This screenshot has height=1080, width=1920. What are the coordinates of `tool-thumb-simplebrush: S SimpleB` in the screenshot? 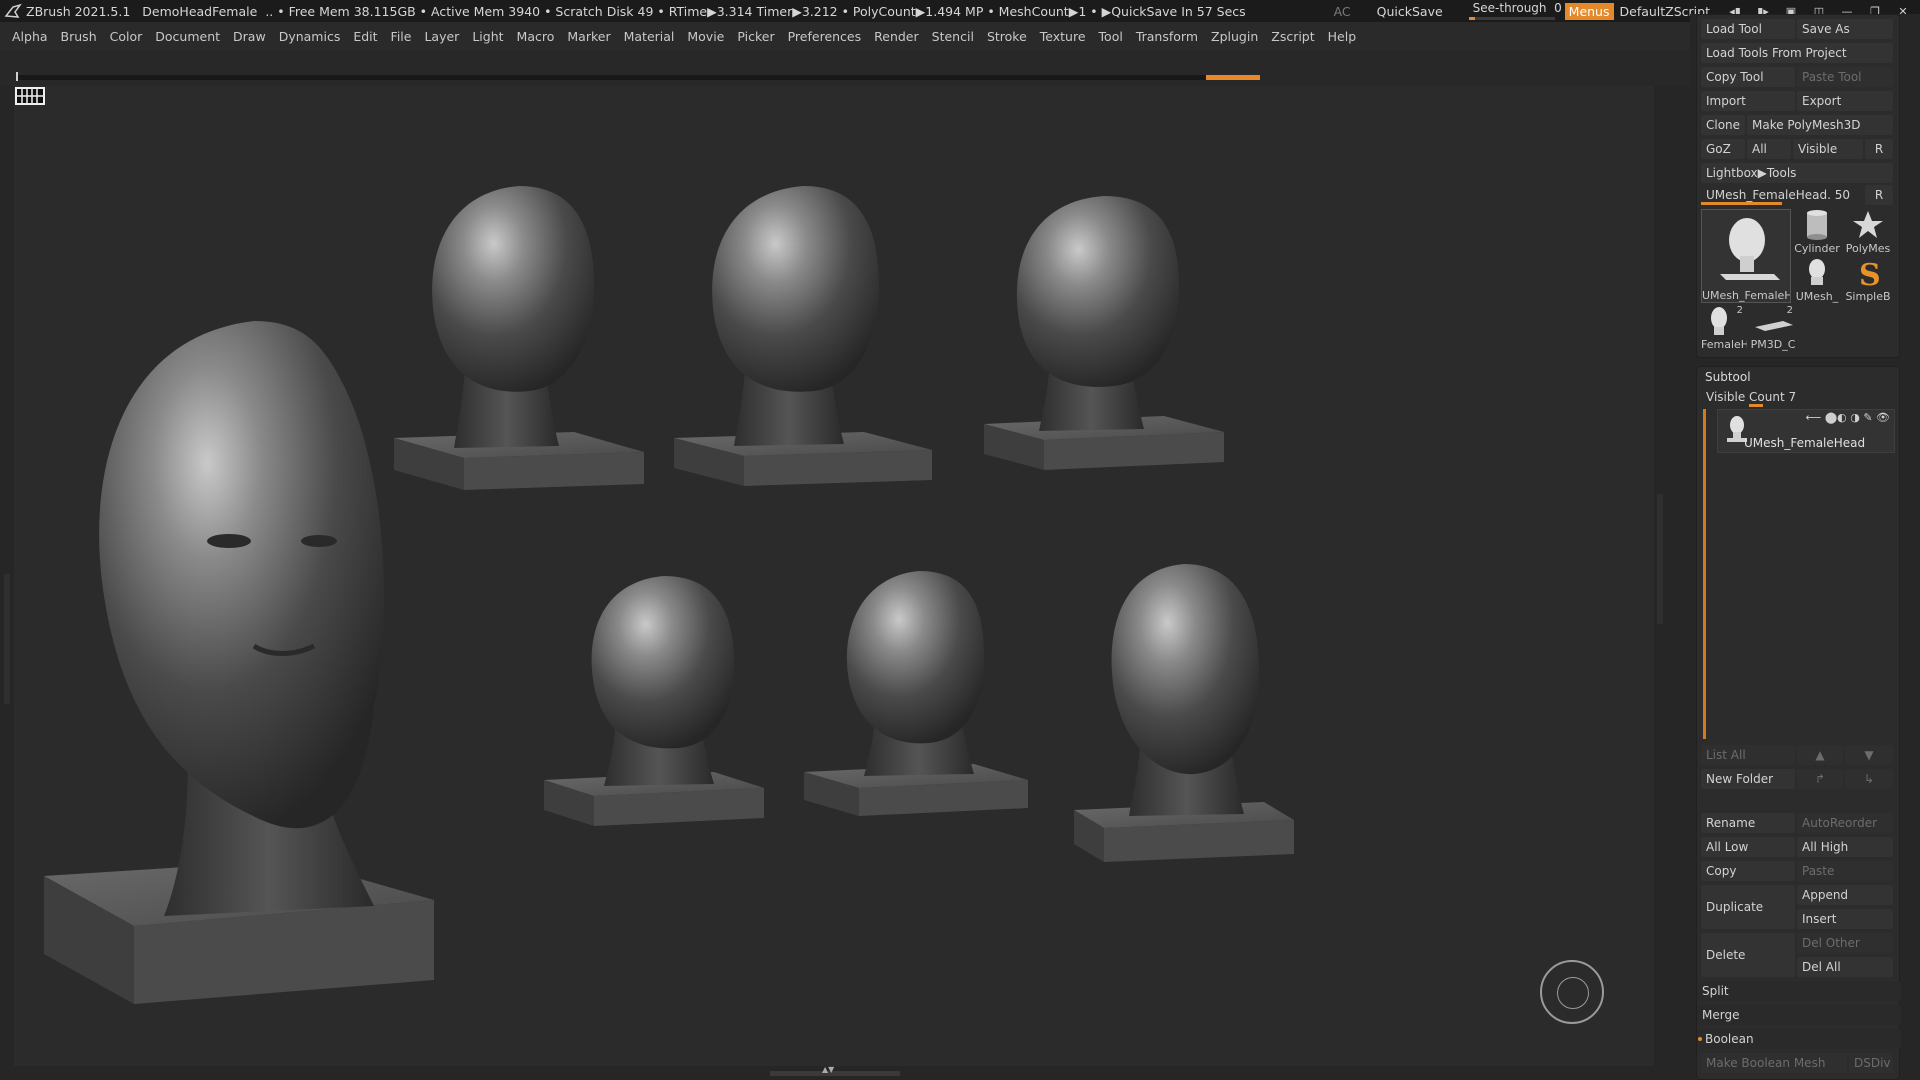 It's located at (1868, 280).